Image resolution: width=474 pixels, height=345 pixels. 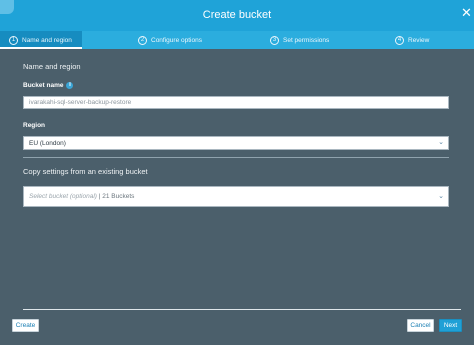 What do you see at coordinates (236, 157) in the screenshot?
I see `section-divider` at bounding box center [236, 157].